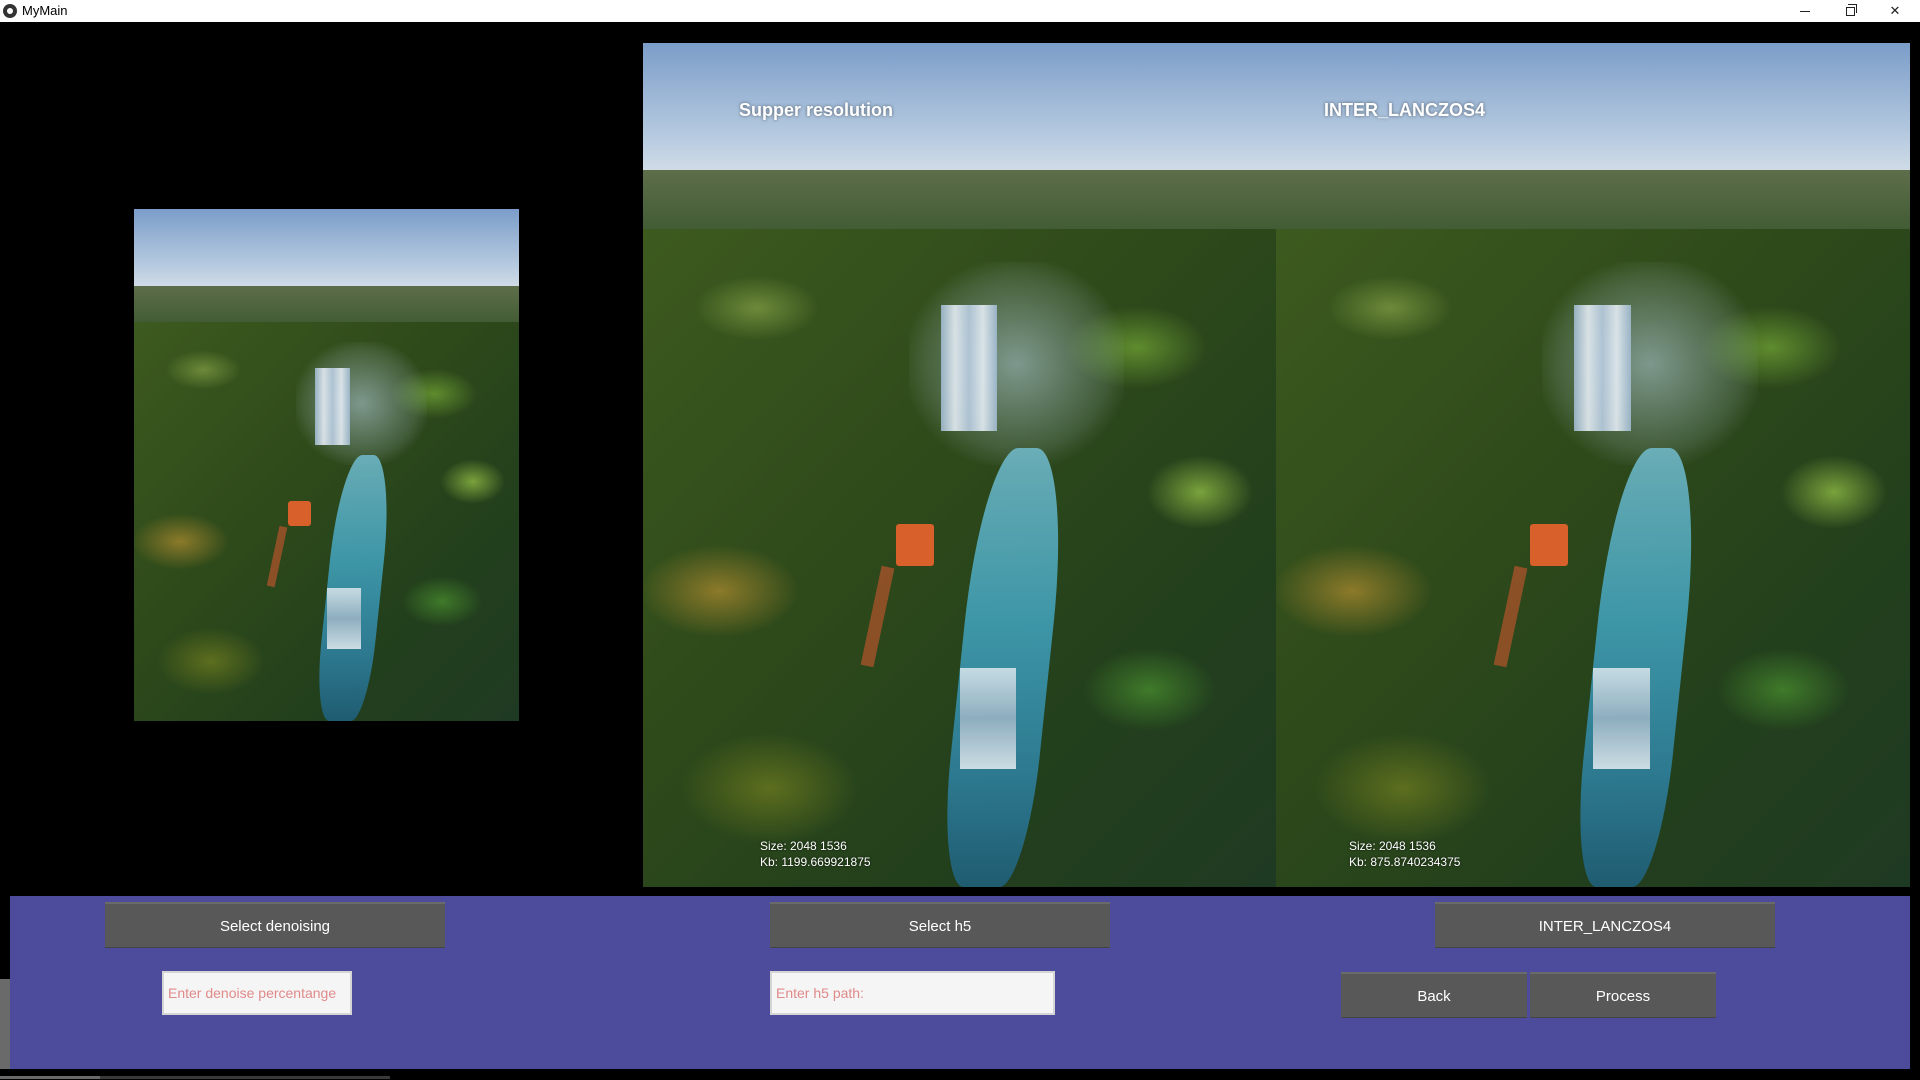  What do you see at coordinates (1623, 995) in the screenshot?
I see `process-button: Process` at bounding box center [1623, 995].